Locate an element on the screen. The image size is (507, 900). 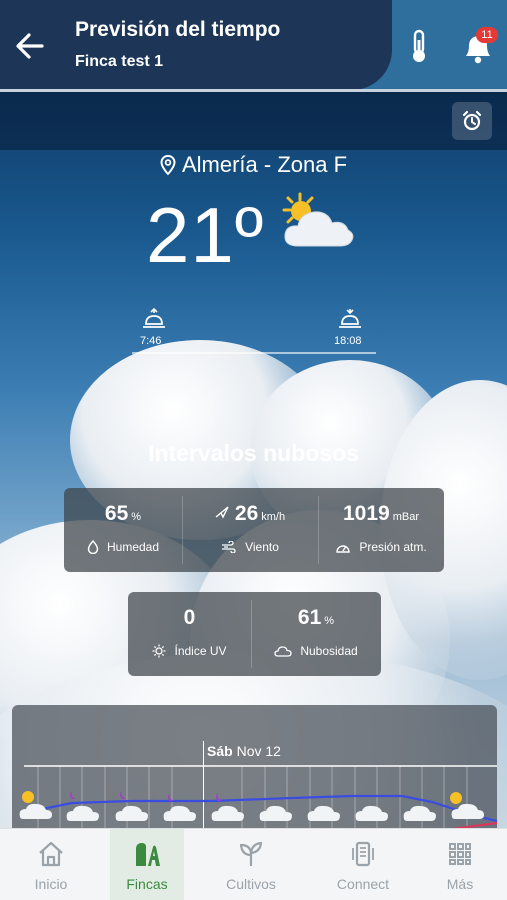
gauge-icon is located at coordinates (343, 549).